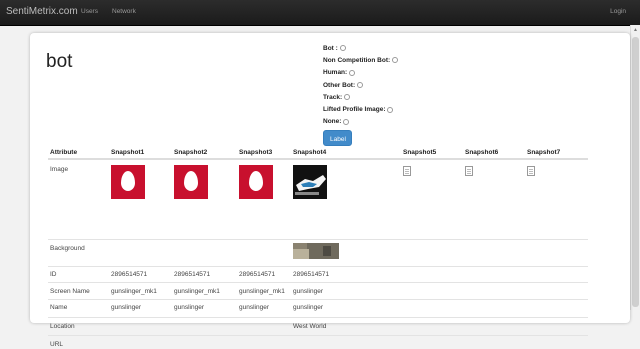 The height and width of the screenshot is (349, 640). I want to click on header-snapshot1: Snapshot1, so click(128, 152).